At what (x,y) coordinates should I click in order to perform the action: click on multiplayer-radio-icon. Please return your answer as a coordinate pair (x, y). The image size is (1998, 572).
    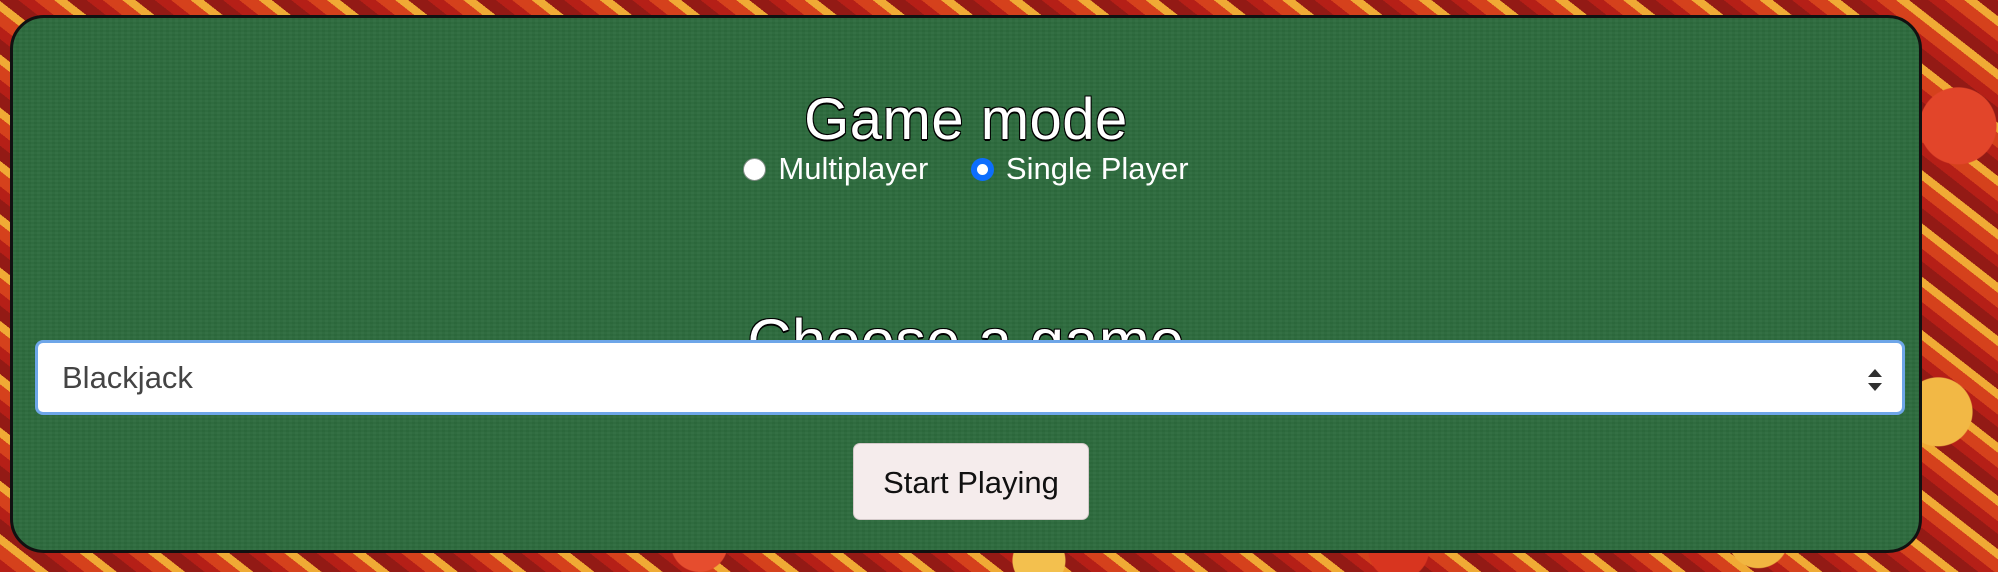
    Looking at the image, I should click on (755, 169).